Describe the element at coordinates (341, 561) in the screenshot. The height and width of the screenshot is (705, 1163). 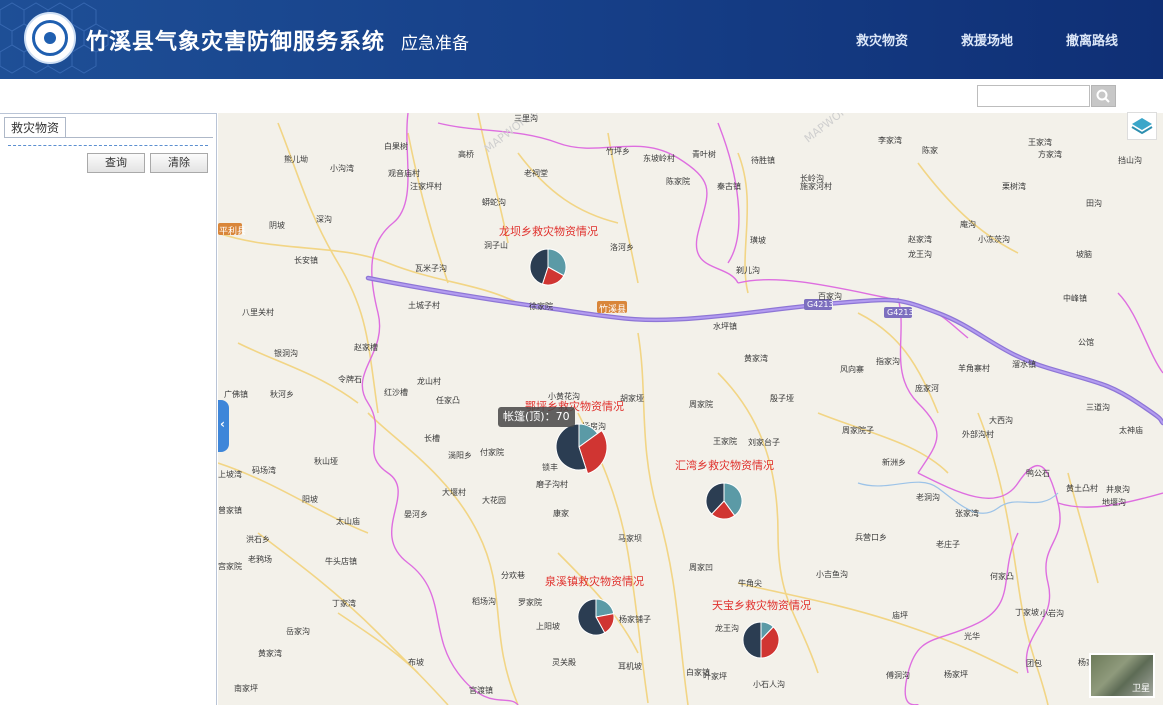
I see `place-label: 牛头店镇` at that location.